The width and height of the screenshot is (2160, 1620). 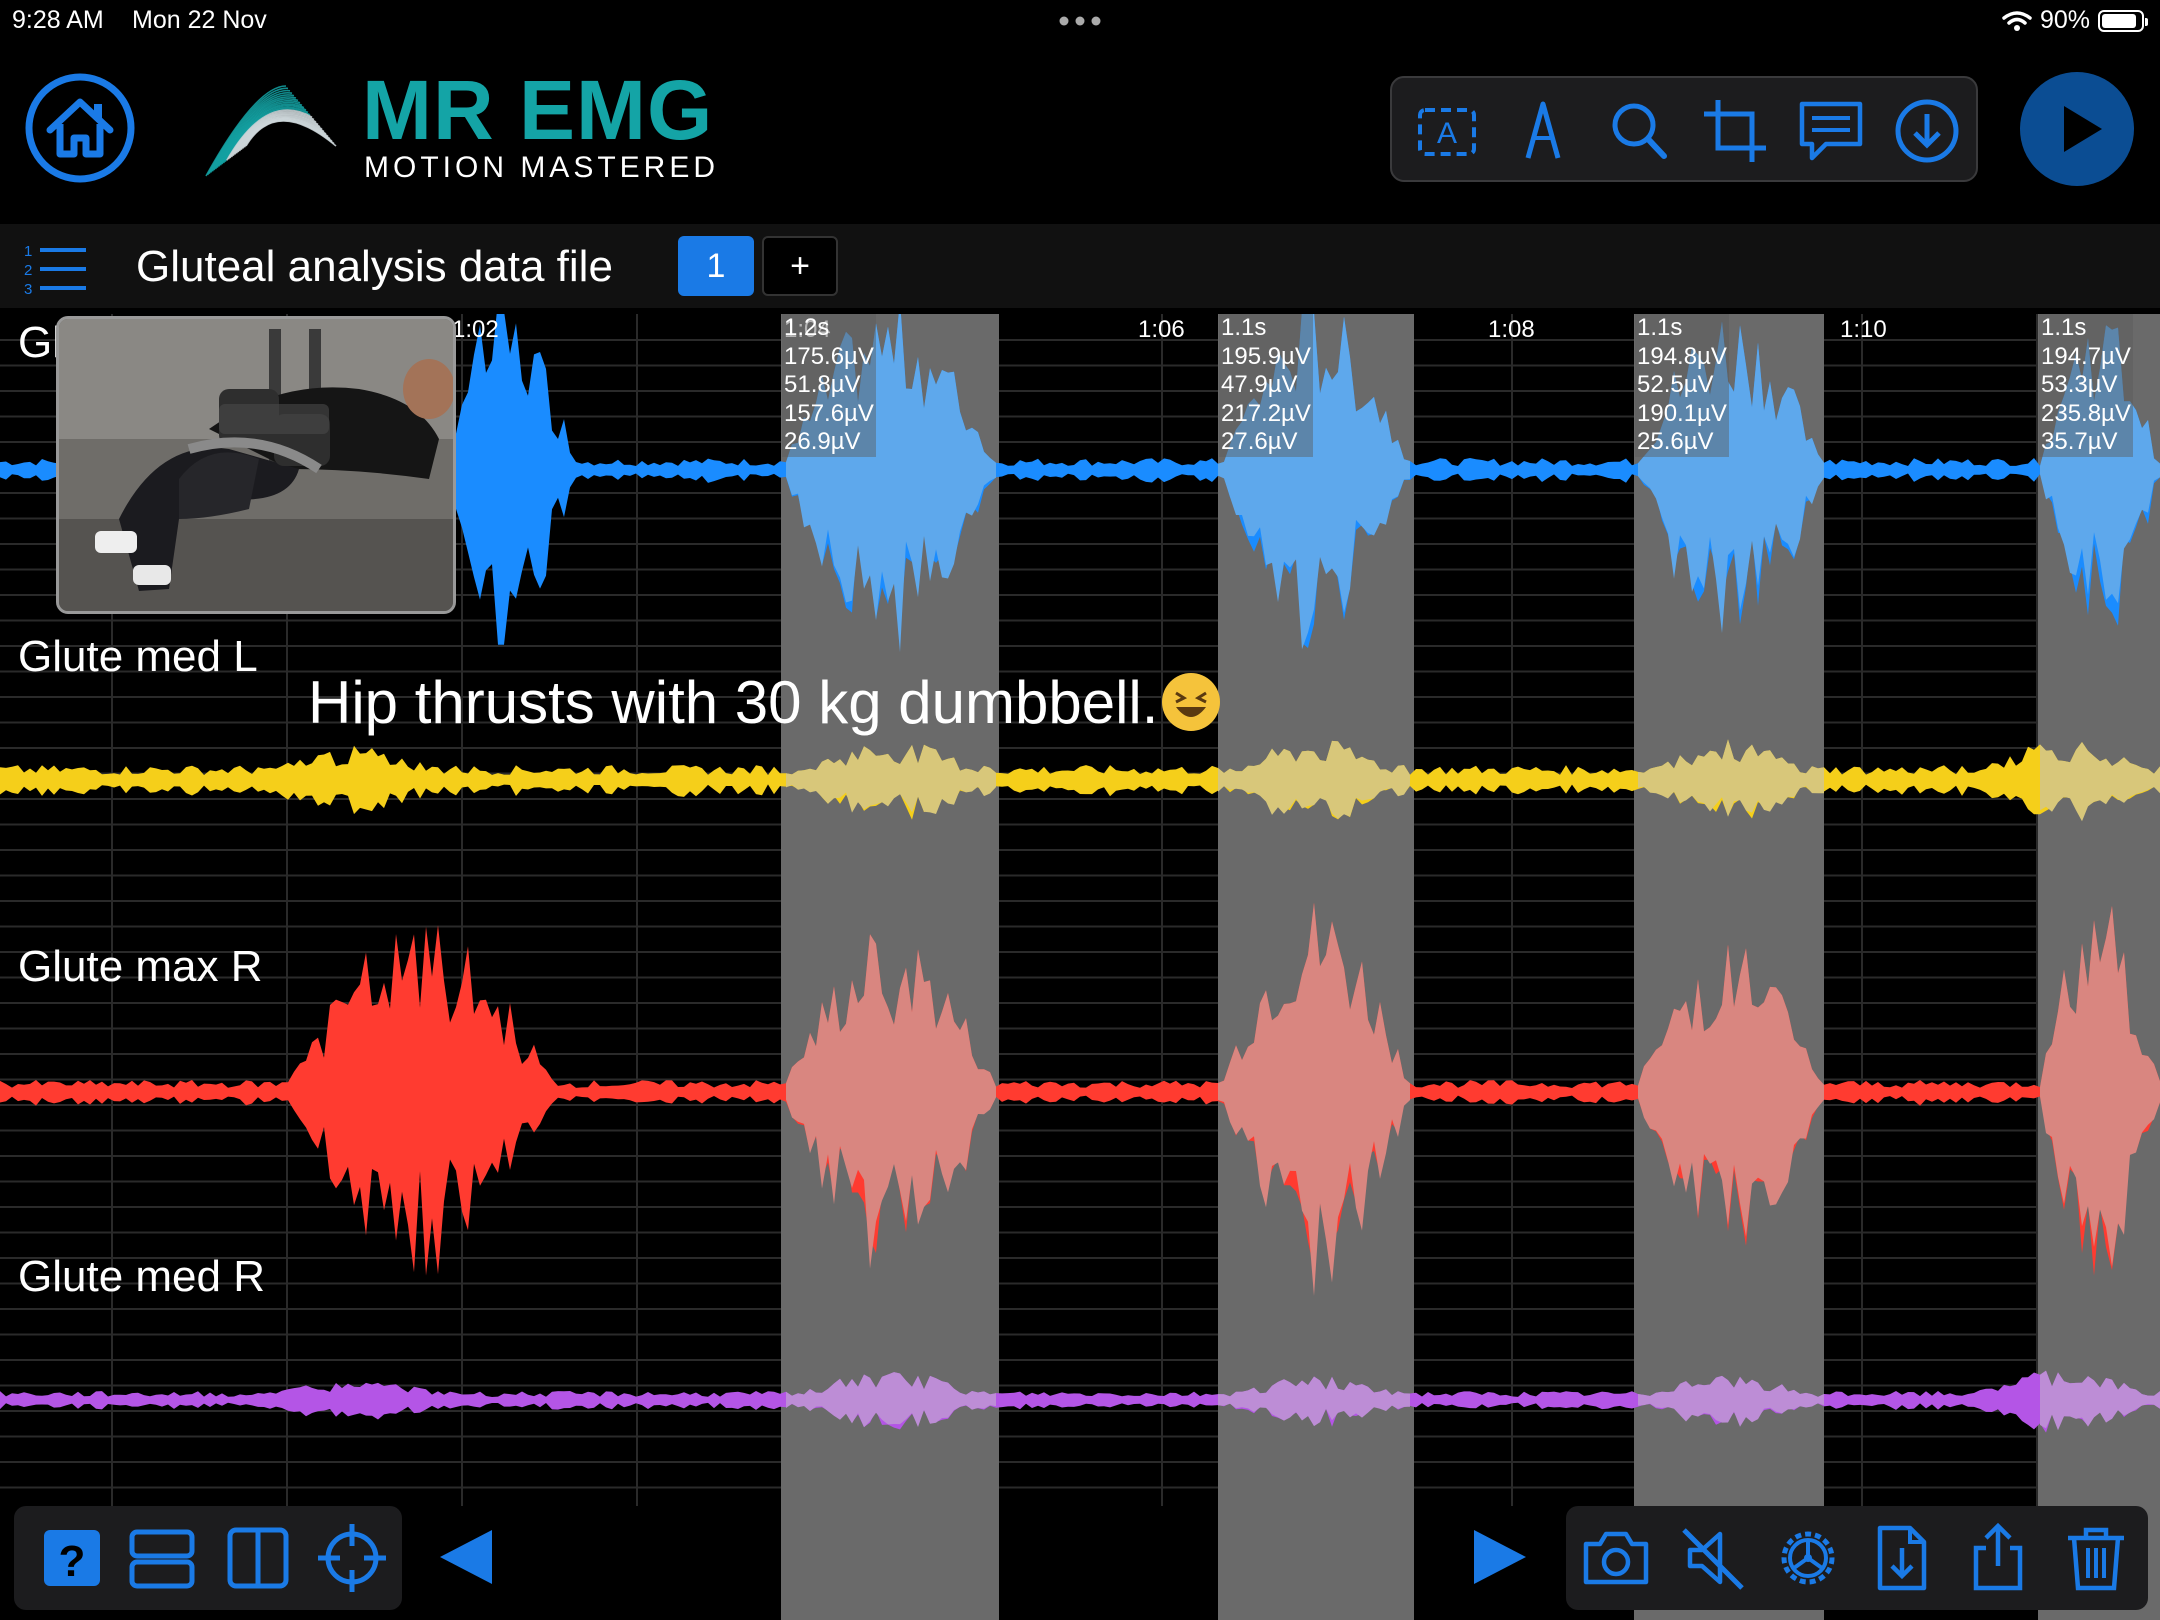 What do you see at coordinates (208, 1558) in the screenshot?
I see `view-controls: ?` at bounding box center [208, 1558].